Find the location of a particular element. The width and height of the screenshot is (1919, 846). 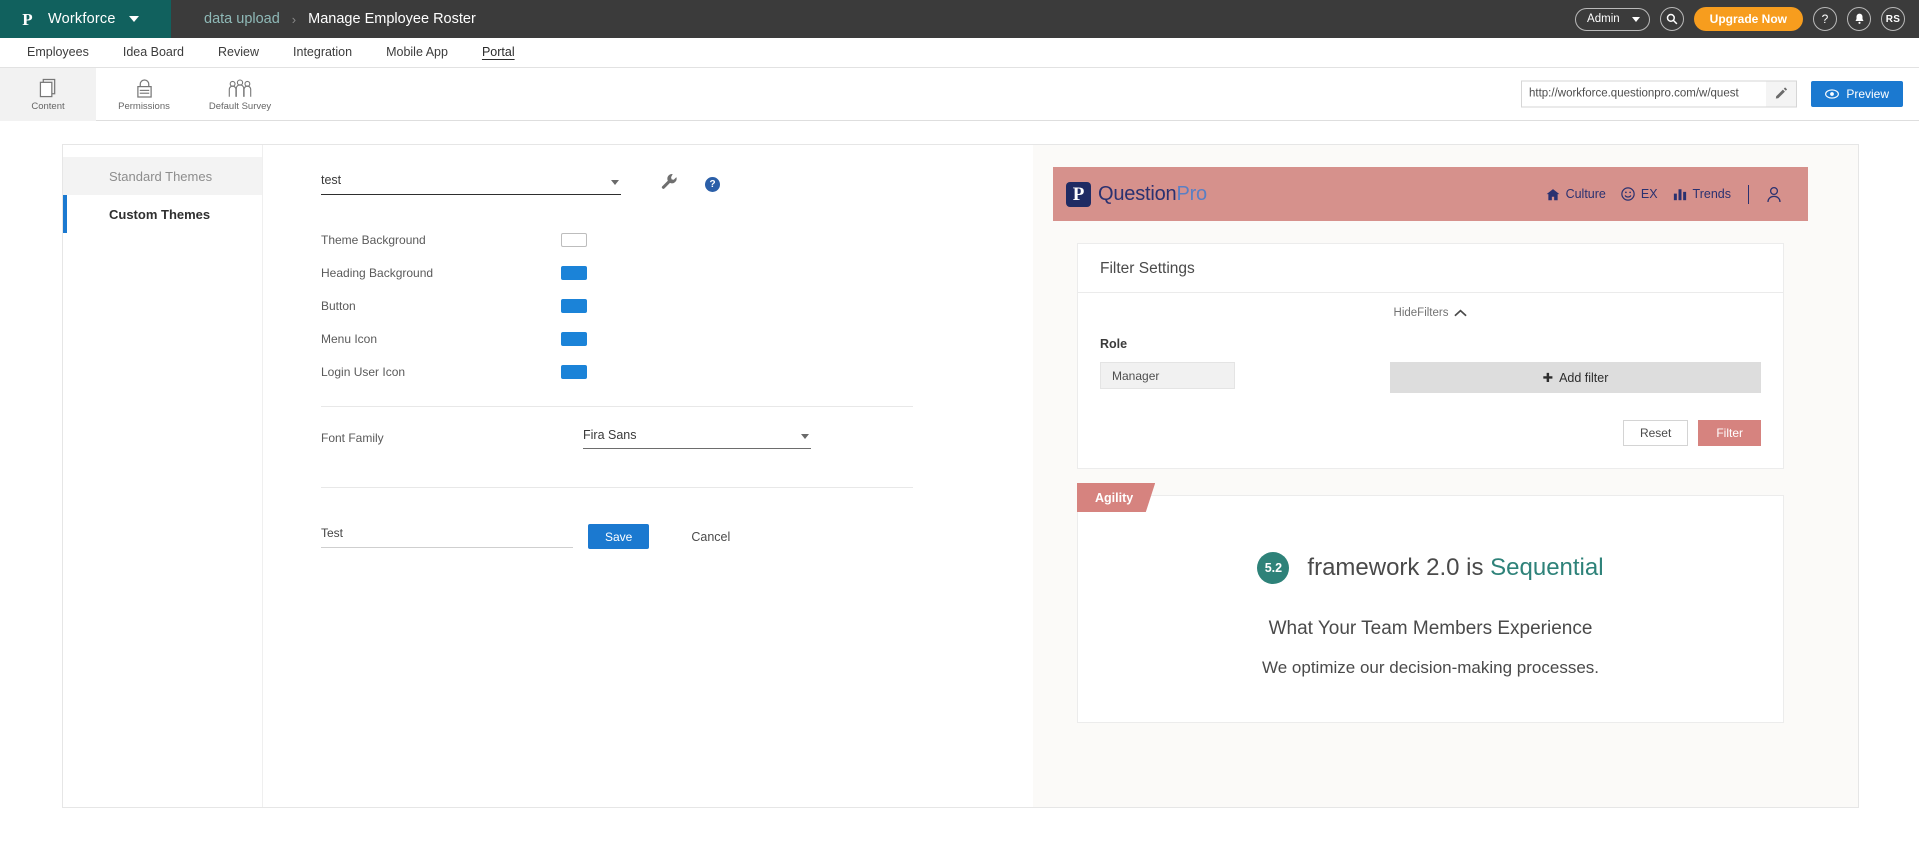

breadcrumb-parent: data upload is located at coordinates (242, 19).